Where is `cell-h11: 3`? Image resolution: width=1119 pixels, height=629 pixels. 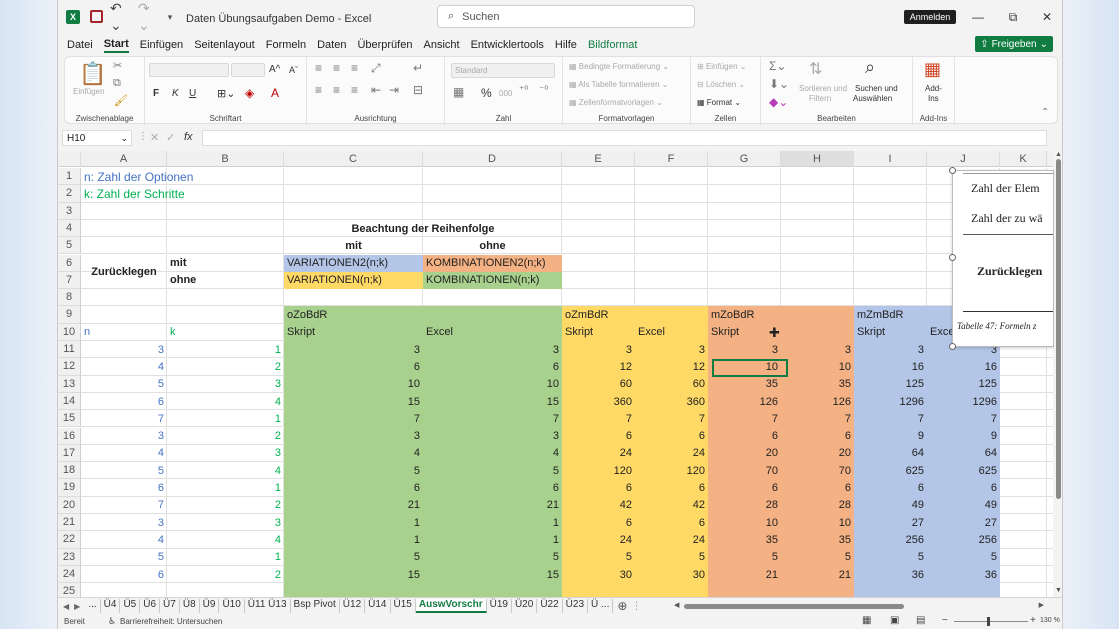 cell-h11: 3 is located at coordinates (817, 349).